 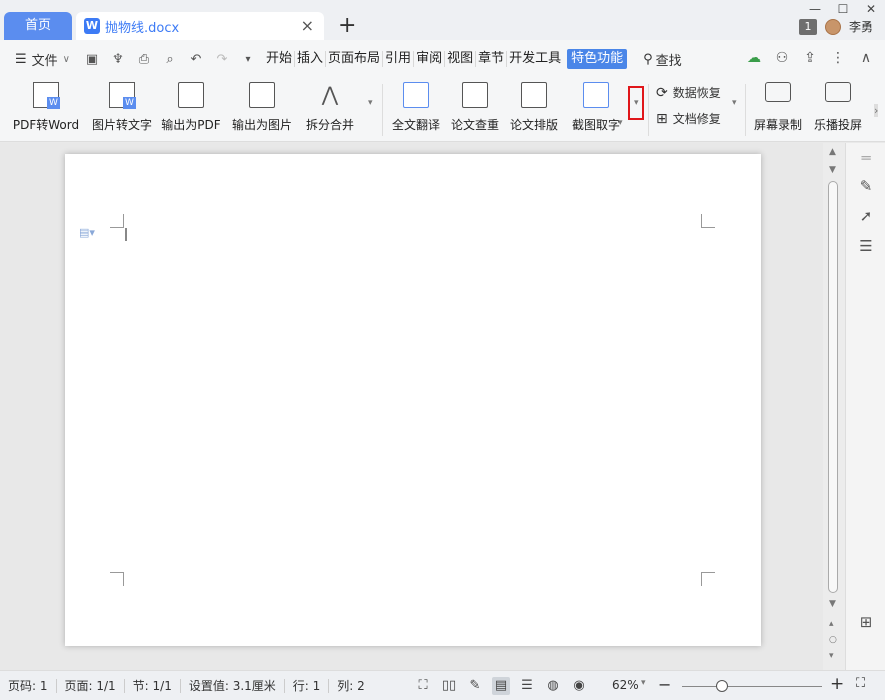 What do you see at coordinates (696, 93) in the screenshot?
I see `data-recovery-label: 数据恢复` at bounding box center [696, 93].